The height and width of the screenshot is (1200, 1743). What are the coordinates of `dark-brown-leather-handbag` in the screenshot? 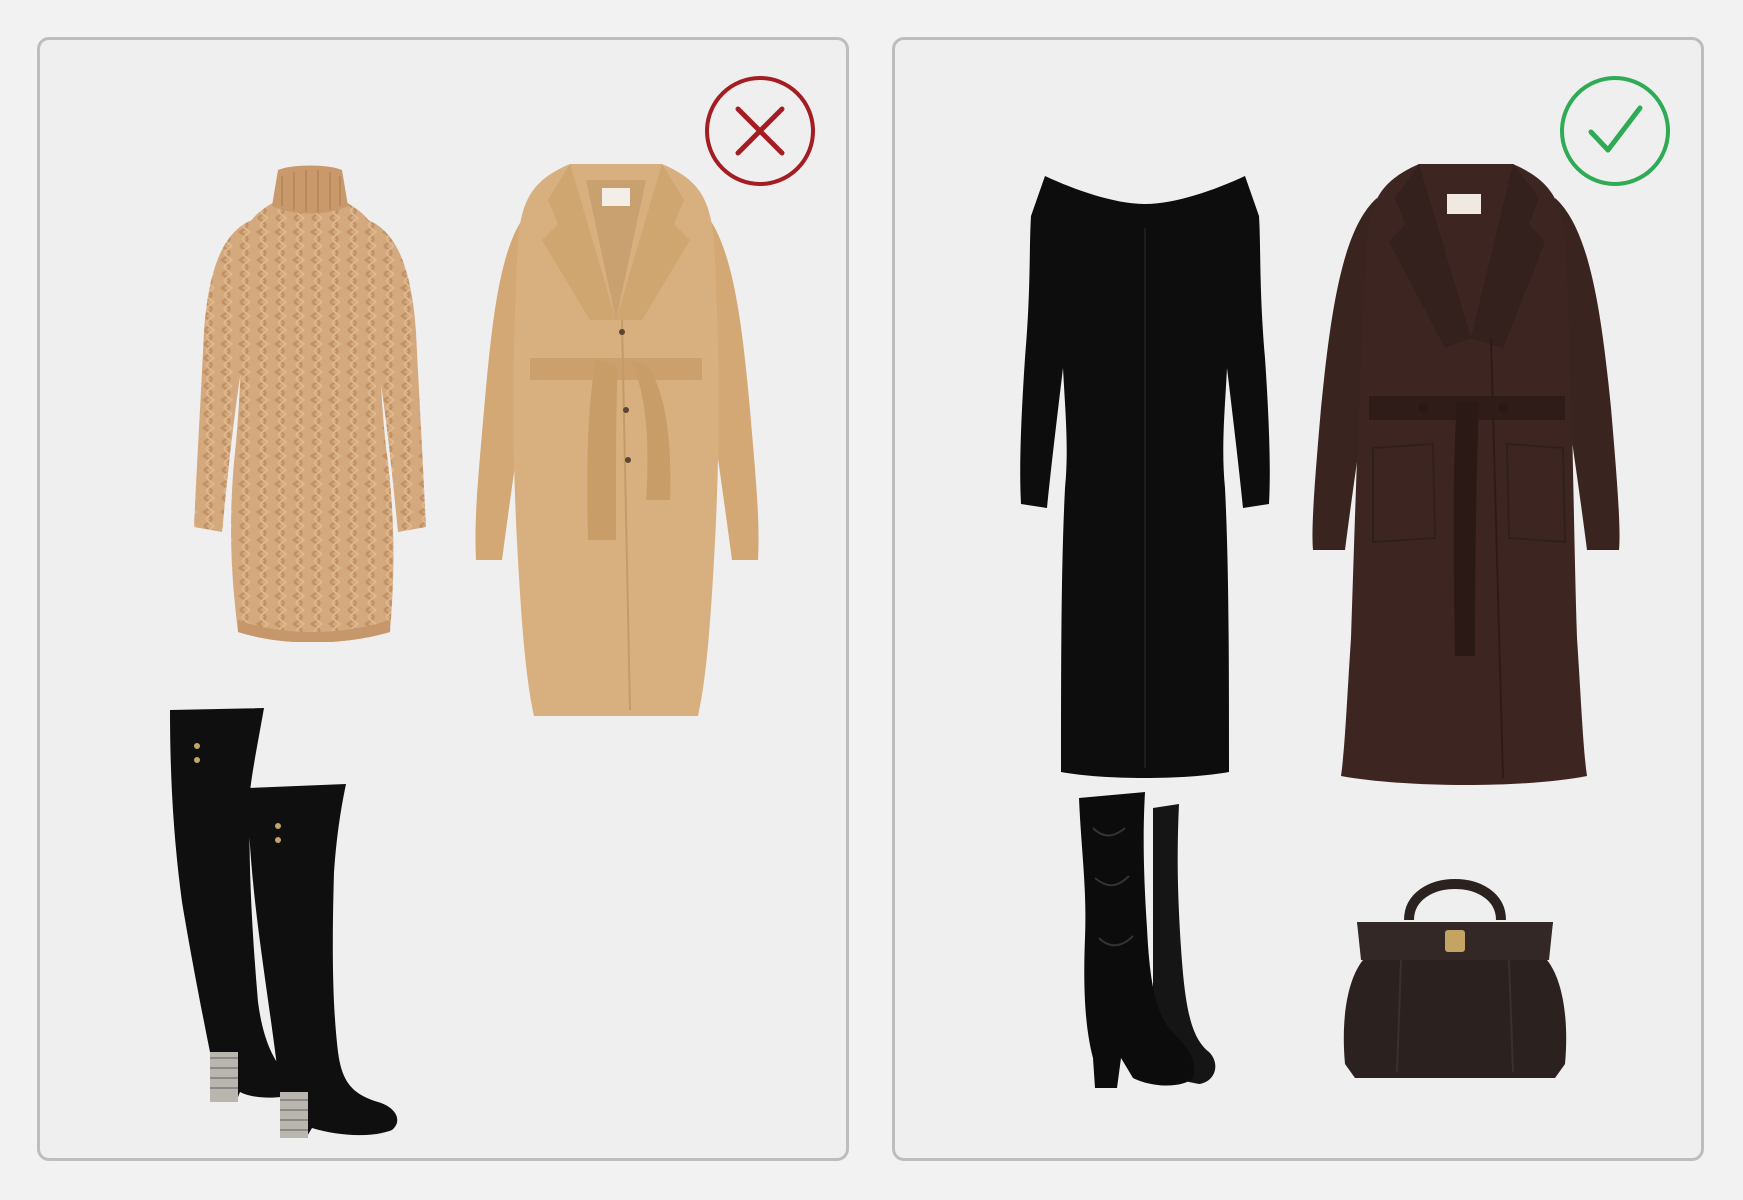 It's located at (1455, 972).